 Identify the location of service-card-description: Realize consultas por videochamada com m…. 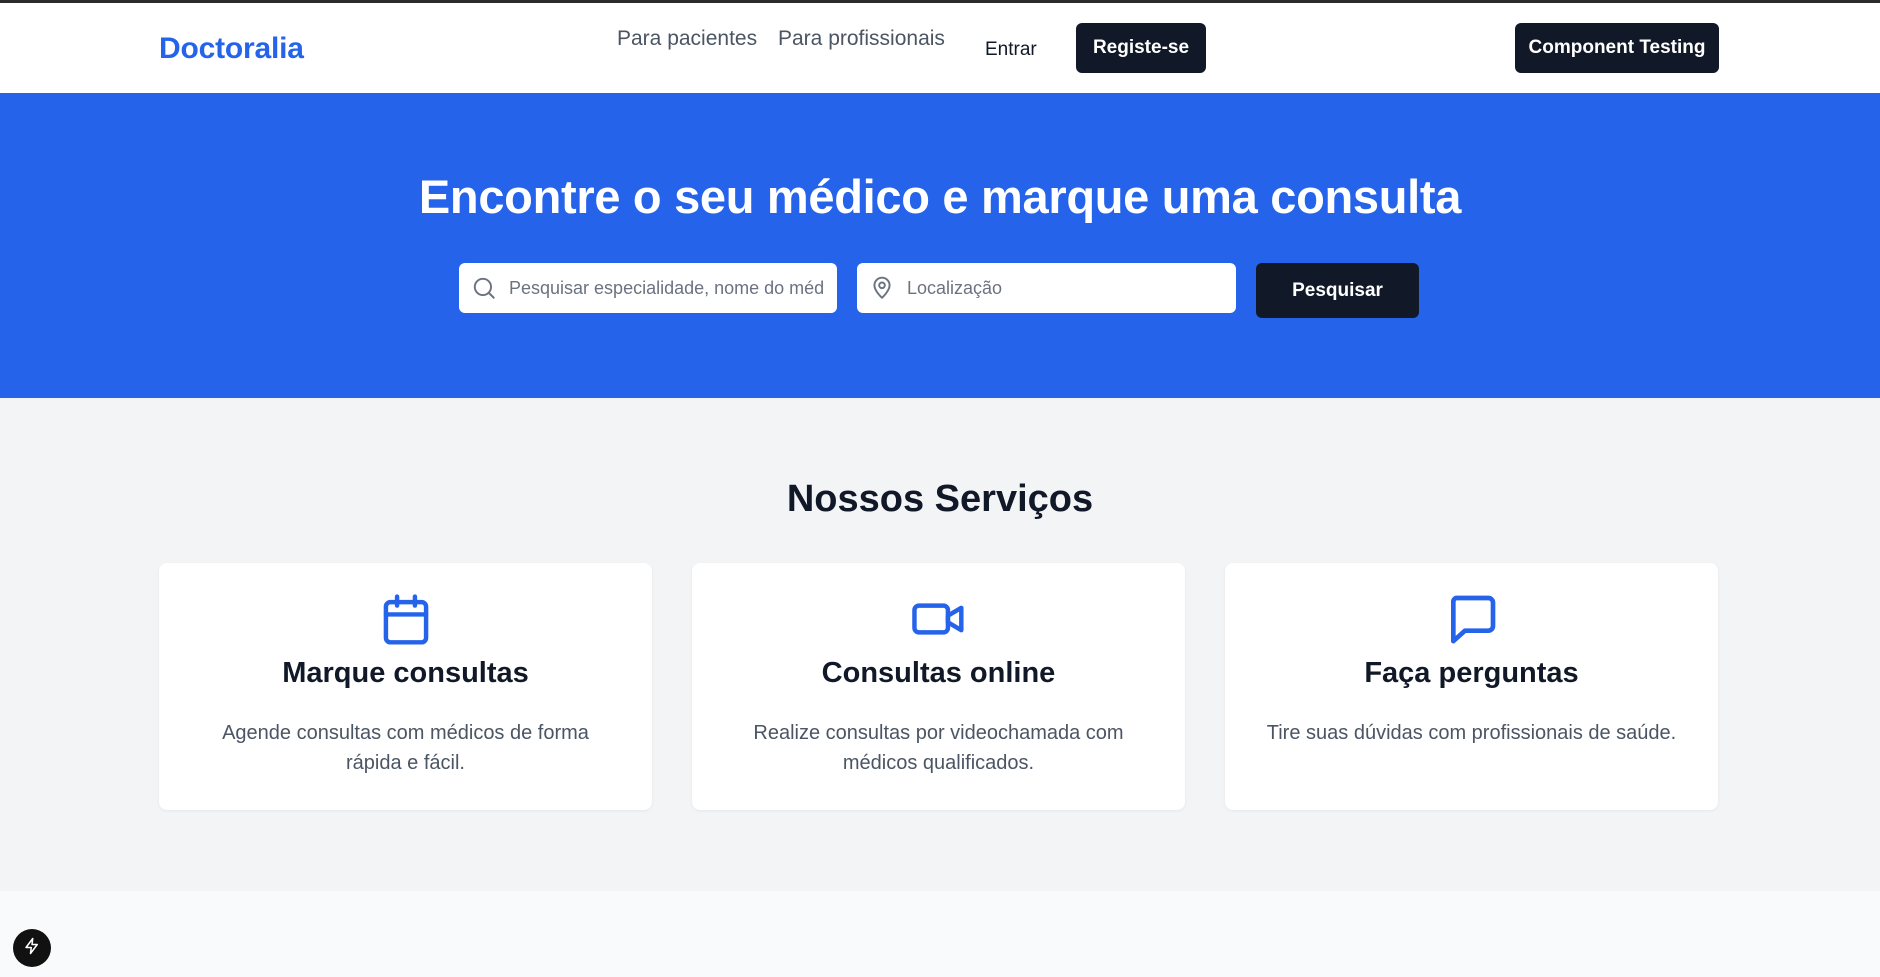
(938, 748).